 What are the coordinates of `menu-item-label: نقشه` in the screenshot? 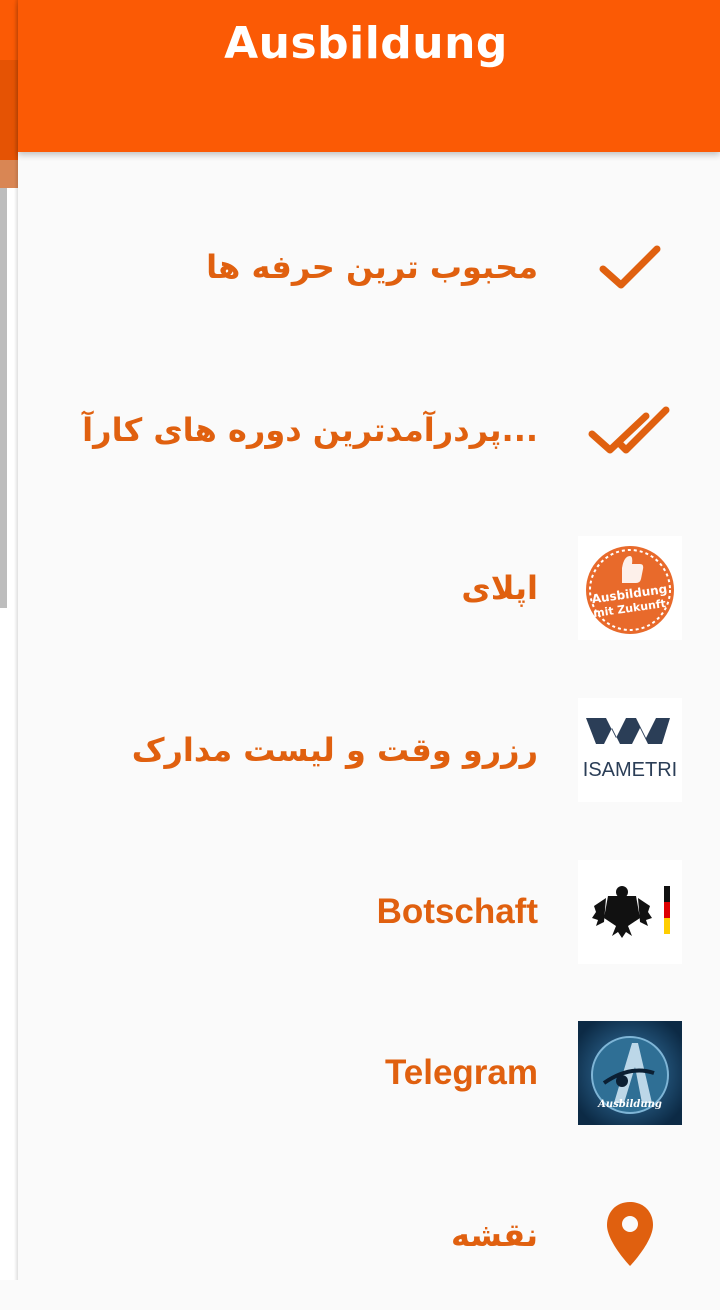 It's located at (494, 1235).